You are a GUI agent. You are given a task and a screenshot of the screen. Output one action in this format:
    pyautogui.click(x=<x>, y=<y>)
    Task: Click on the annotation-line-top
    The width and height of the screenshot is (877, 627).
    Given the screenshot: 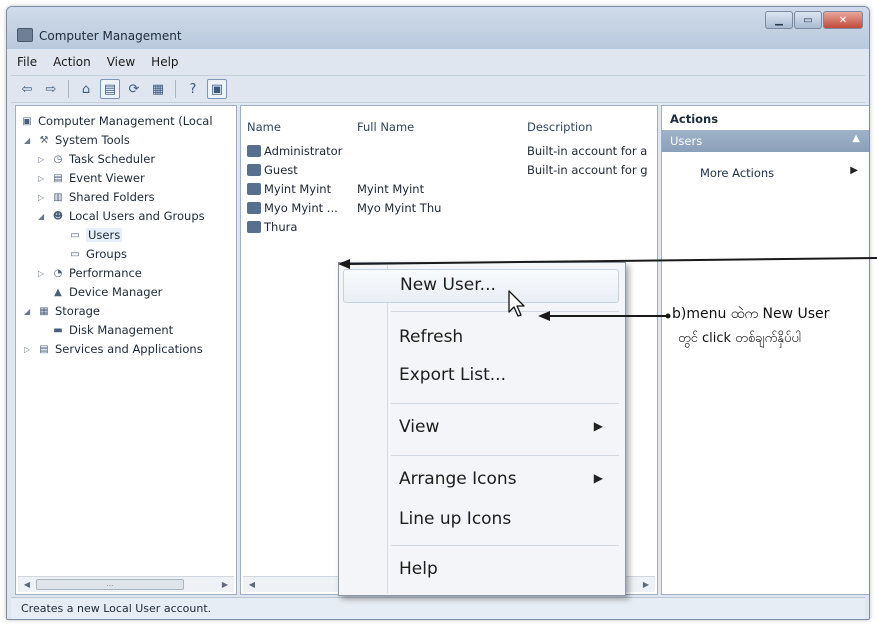 What is the action you would take?
    pyautogui.click(x=611, y=261)
    